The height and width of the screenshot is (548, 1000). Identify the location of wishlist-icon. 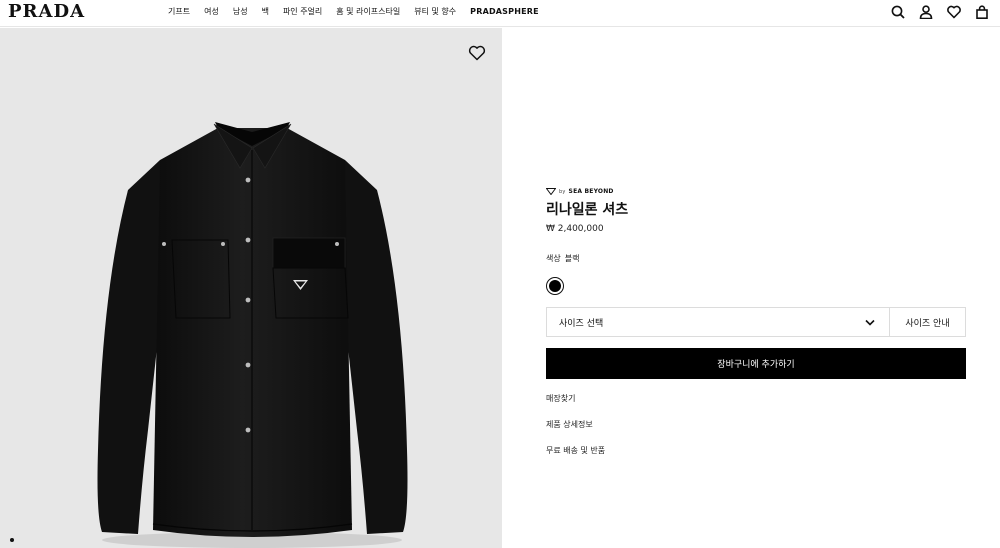
(954, 12).